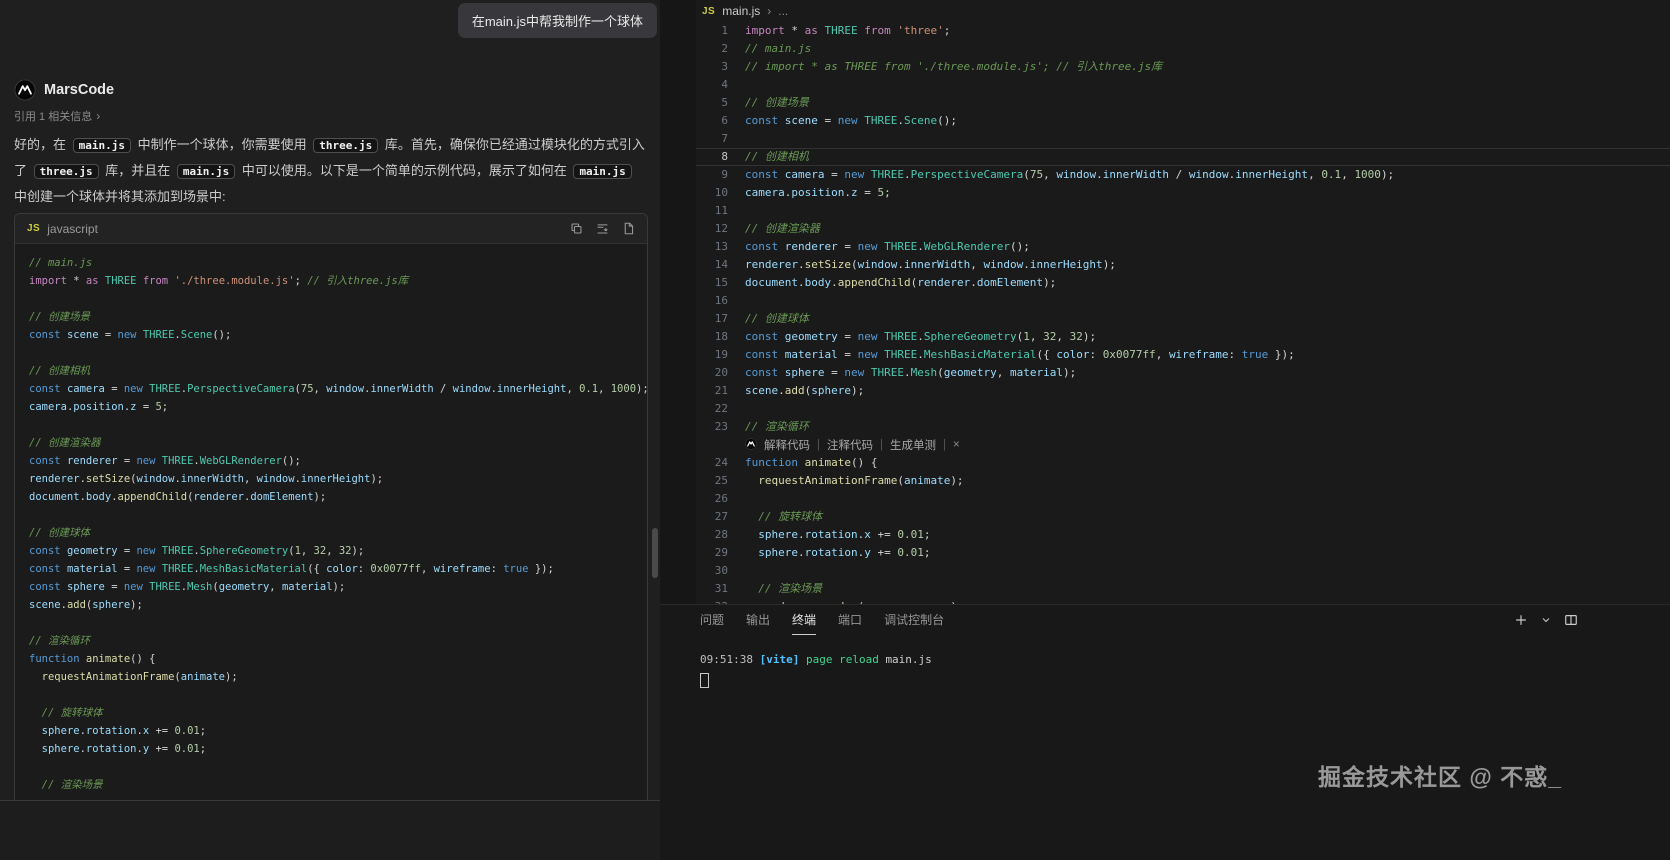 The width and height of the screenshot is (1670, 860). I want to click on breadcrumb-file: main.js, so click(741, 11).